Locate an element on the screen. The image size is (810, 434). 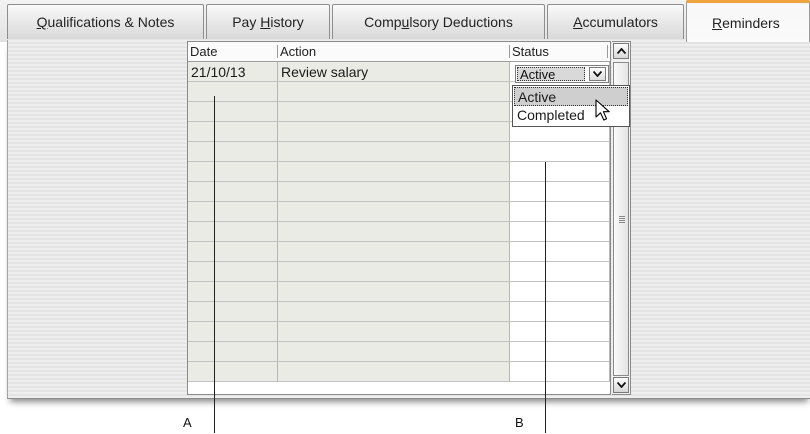
mouse-pointer-icon is located at coordinates (602, 110).